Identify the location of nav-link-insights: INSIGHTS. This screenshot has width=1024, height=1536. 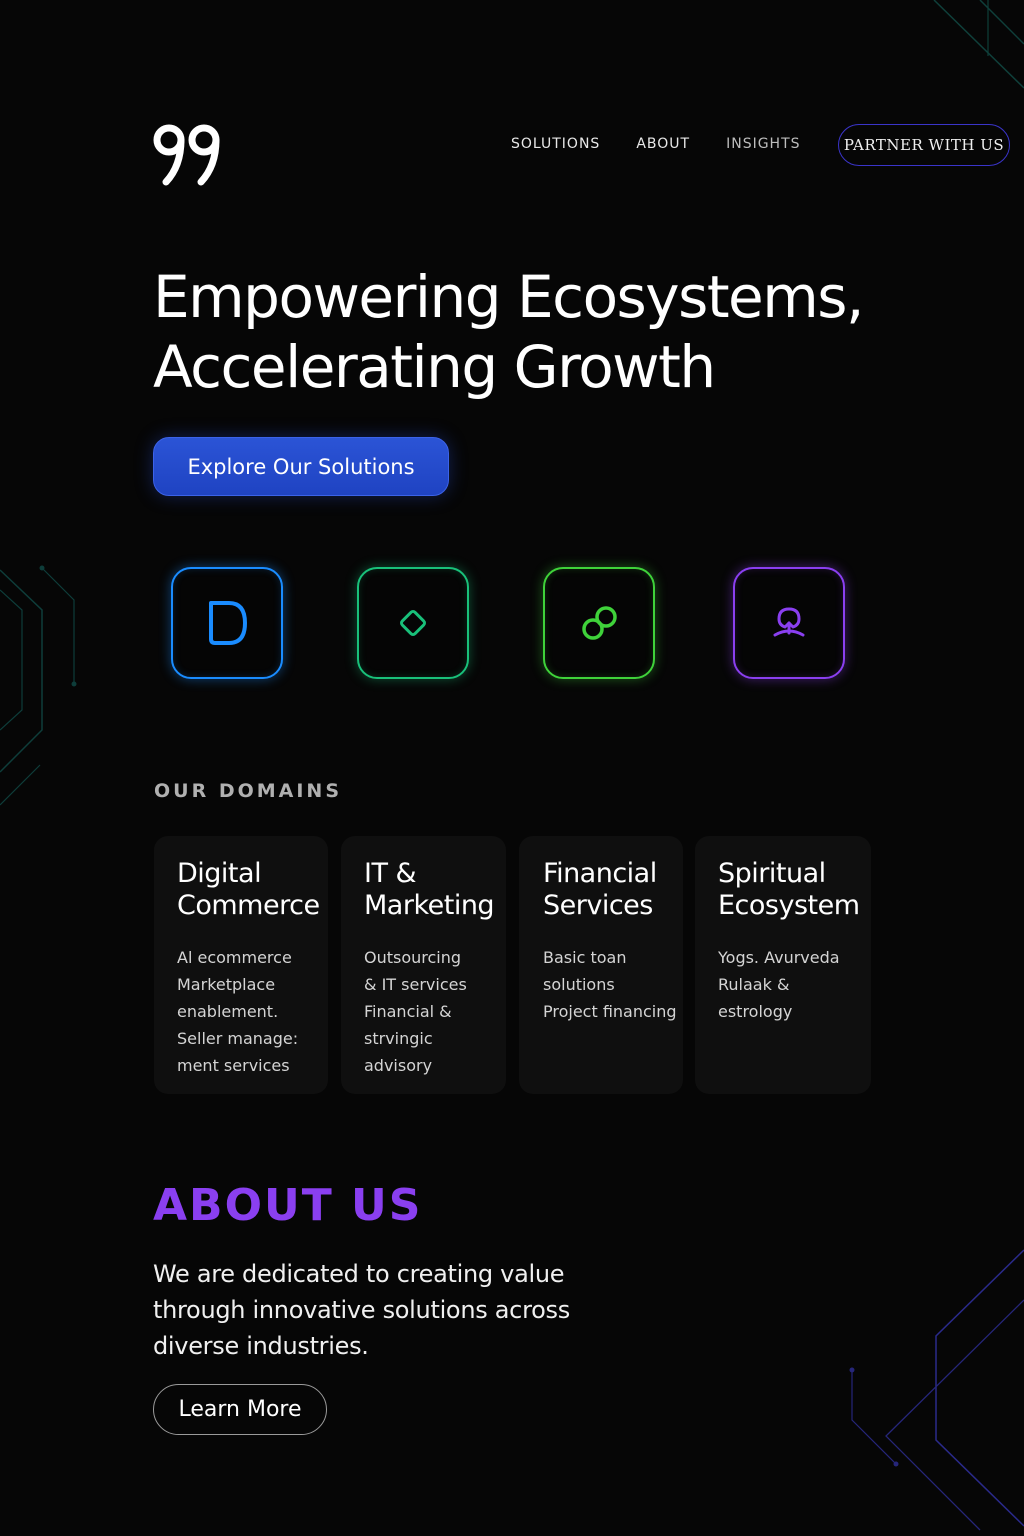
(763, 144).